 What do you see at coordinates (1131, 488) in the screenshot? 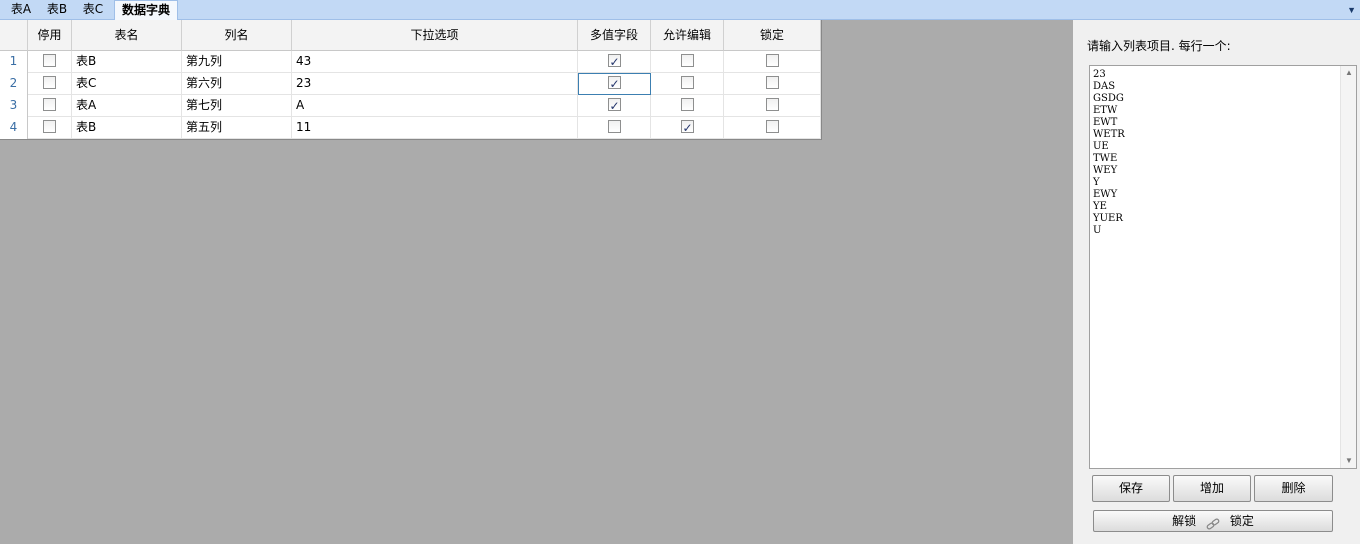
I see `save-button: 保存` at bounding box center [1131, 488].